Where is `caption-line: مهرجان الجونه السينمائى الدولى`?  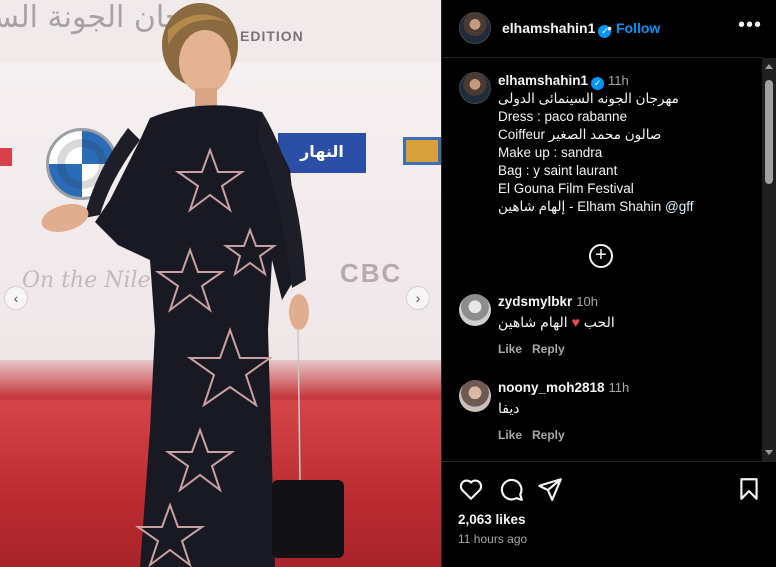
caption-line: مهرجان الجونه السينمائى الدولى is located at coordinates (588, 98).